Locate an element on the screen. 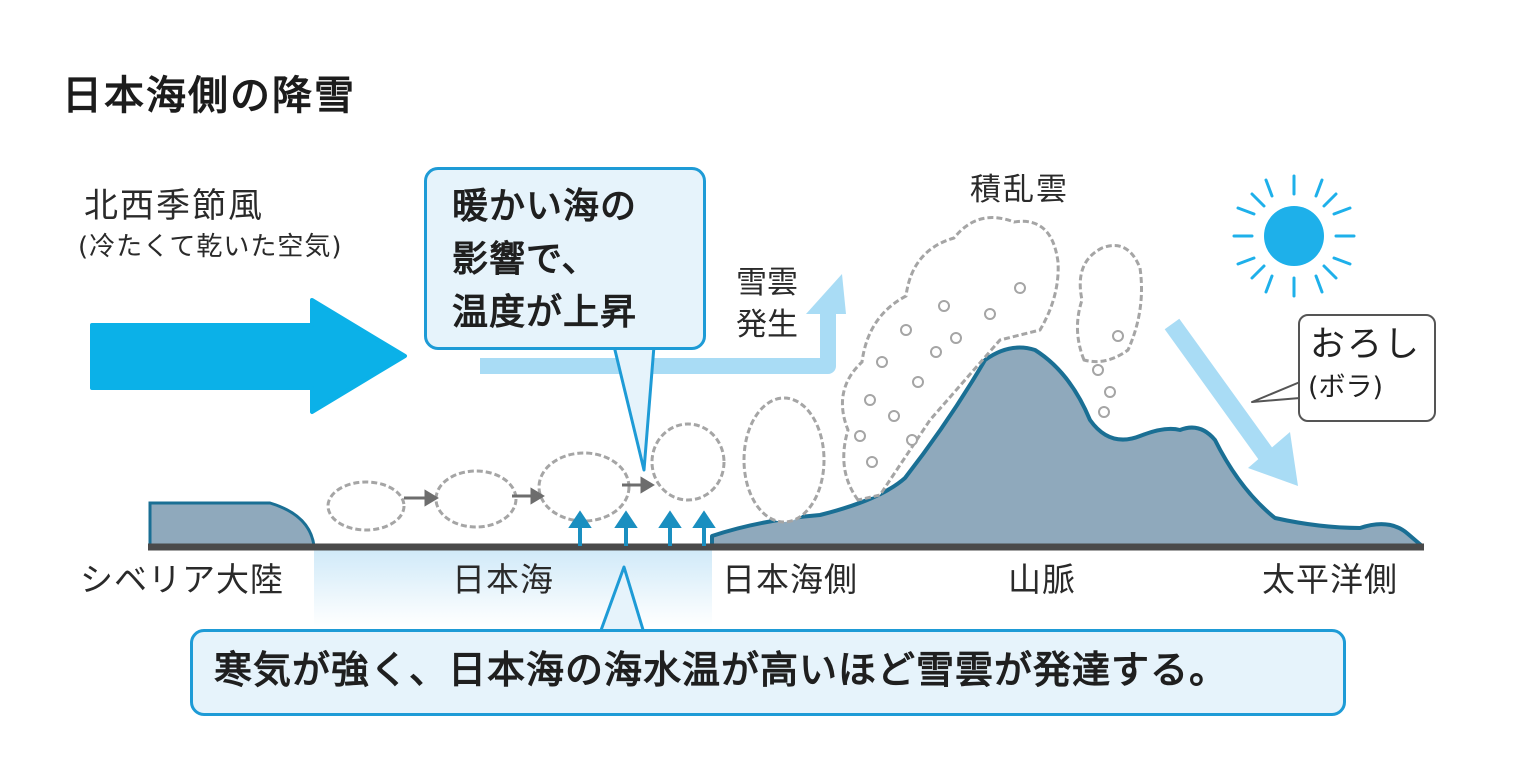  label-siberia: シベリア大陸 is located at coordinates (182, 579).